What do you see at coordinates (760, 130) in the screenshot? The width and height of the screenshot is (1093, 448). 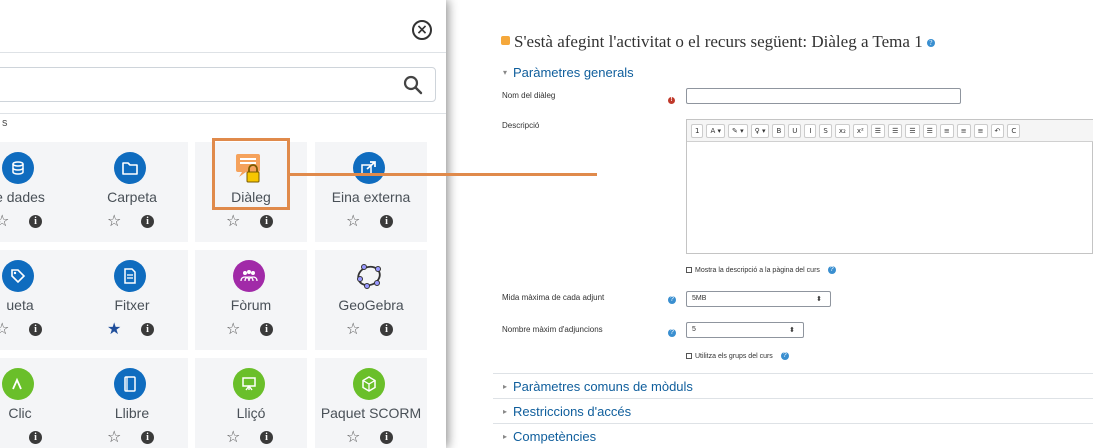 I see `toolbar-accessibility-button: ♀ ▾` at bounding box center [760, 130].